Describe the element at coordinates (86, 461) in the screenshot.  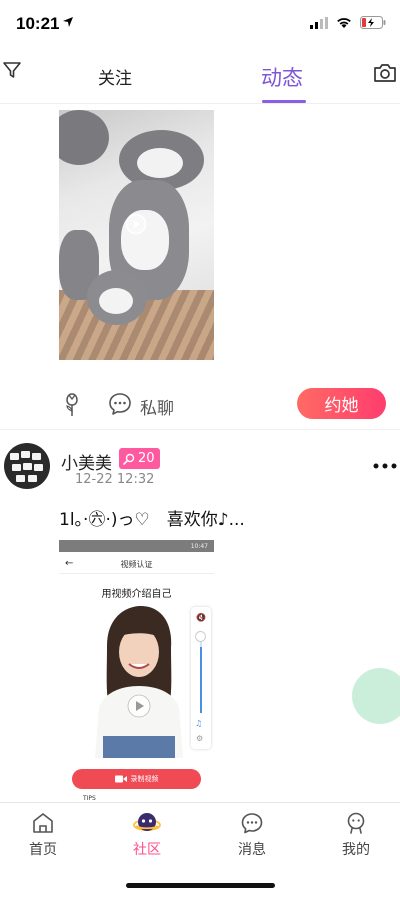
I see `username: 小美美` at that location.